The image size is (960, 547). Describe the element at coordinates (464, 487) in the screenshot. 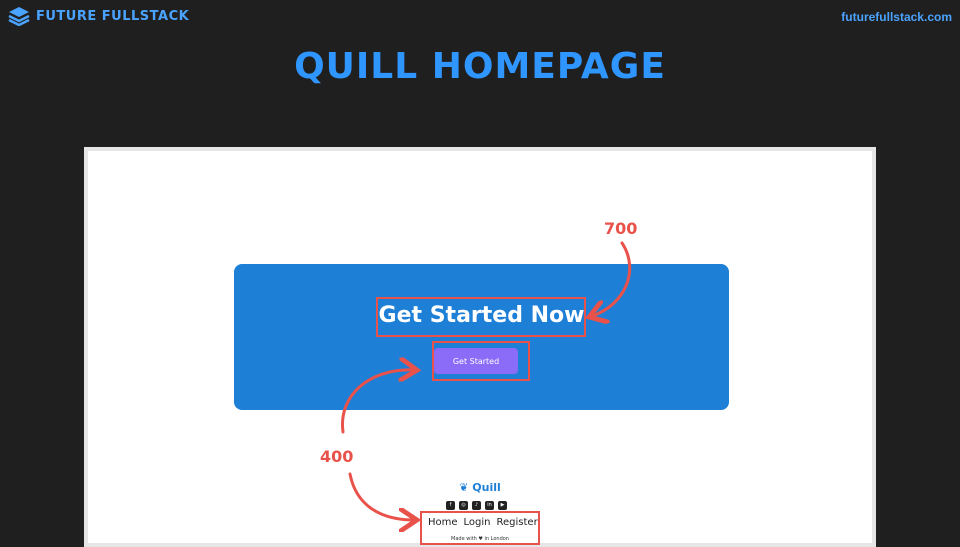

I see `leaf-icon: ❦` at that location.